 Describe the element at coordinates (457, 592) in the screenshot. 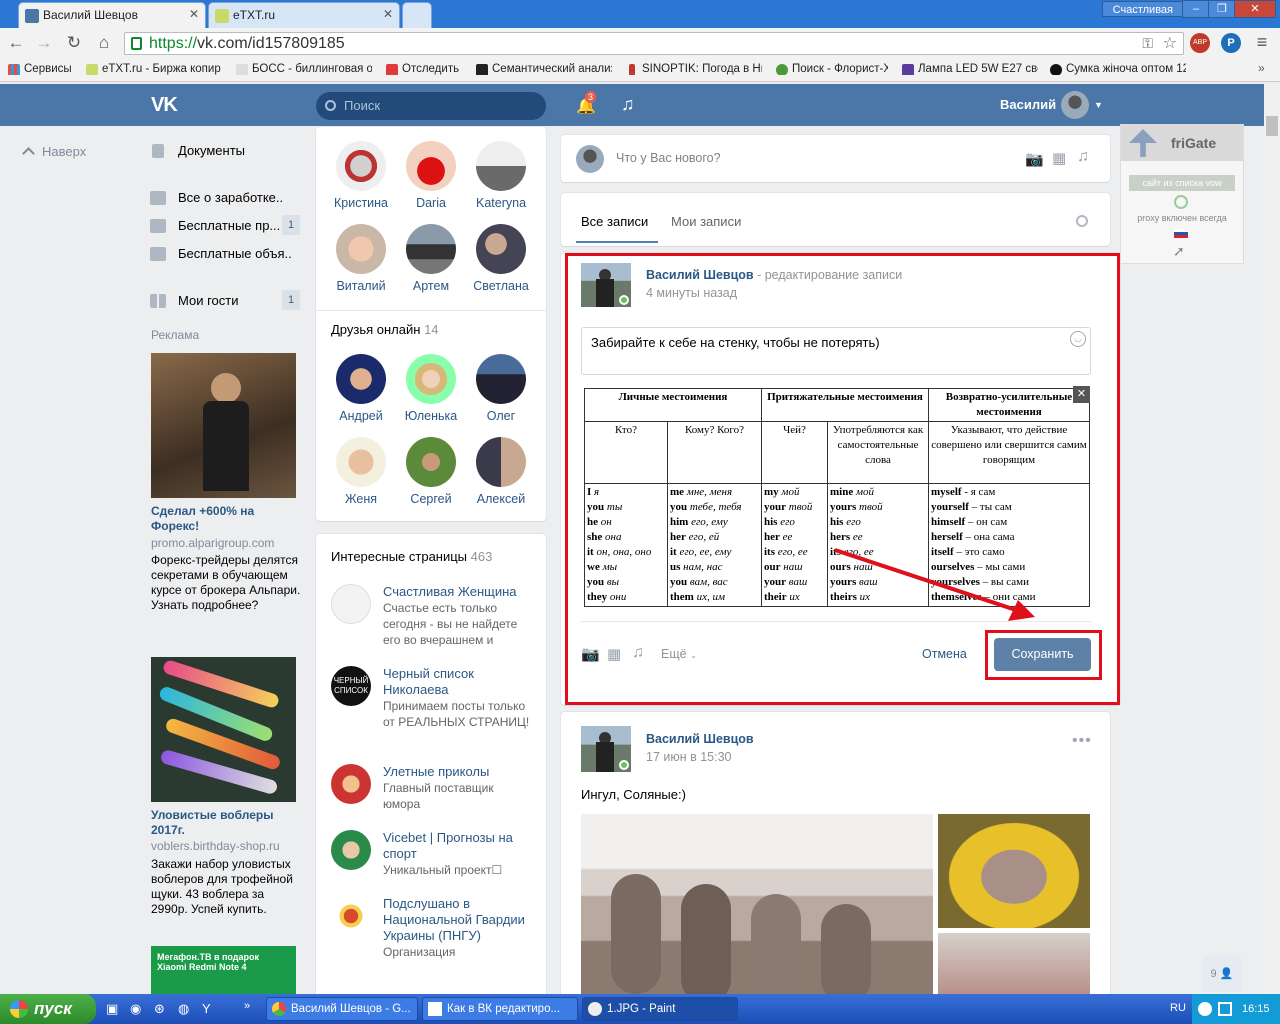

I see `page-title: Счастливая Женщина` at that location.